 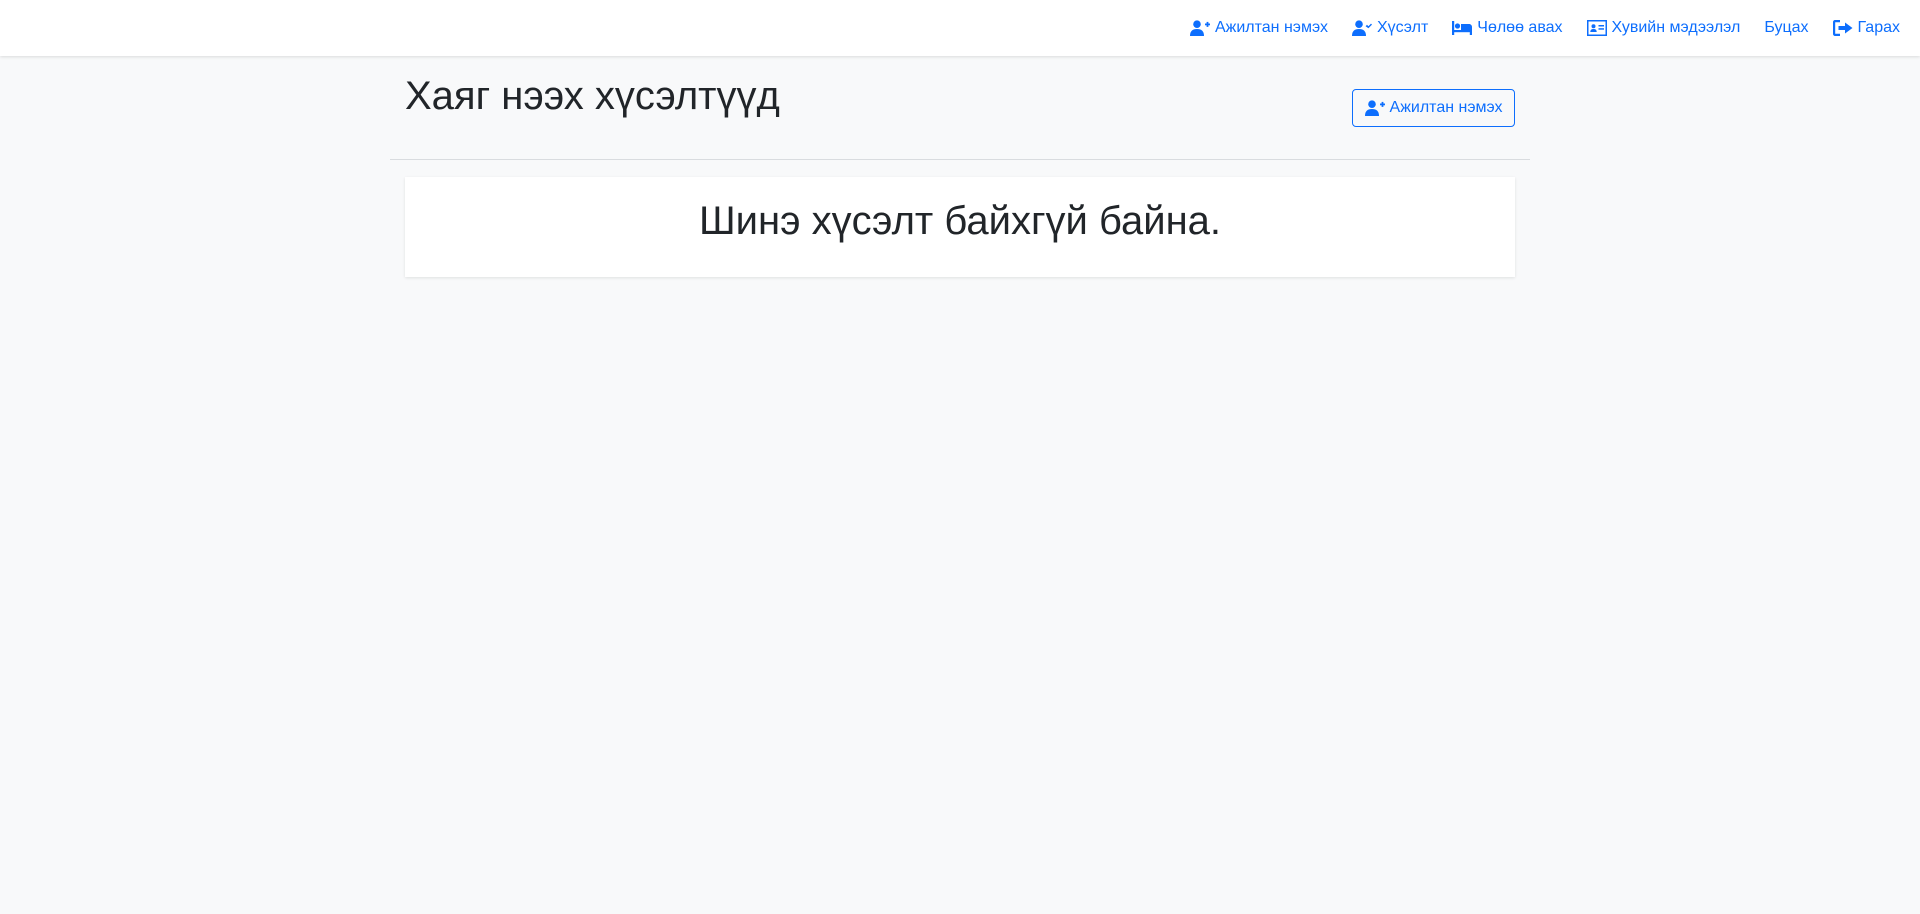 What do you see at coordinates (1596, 28) in the screenshot?
I see `id-card-icon` at bounding box center [1596, 28].